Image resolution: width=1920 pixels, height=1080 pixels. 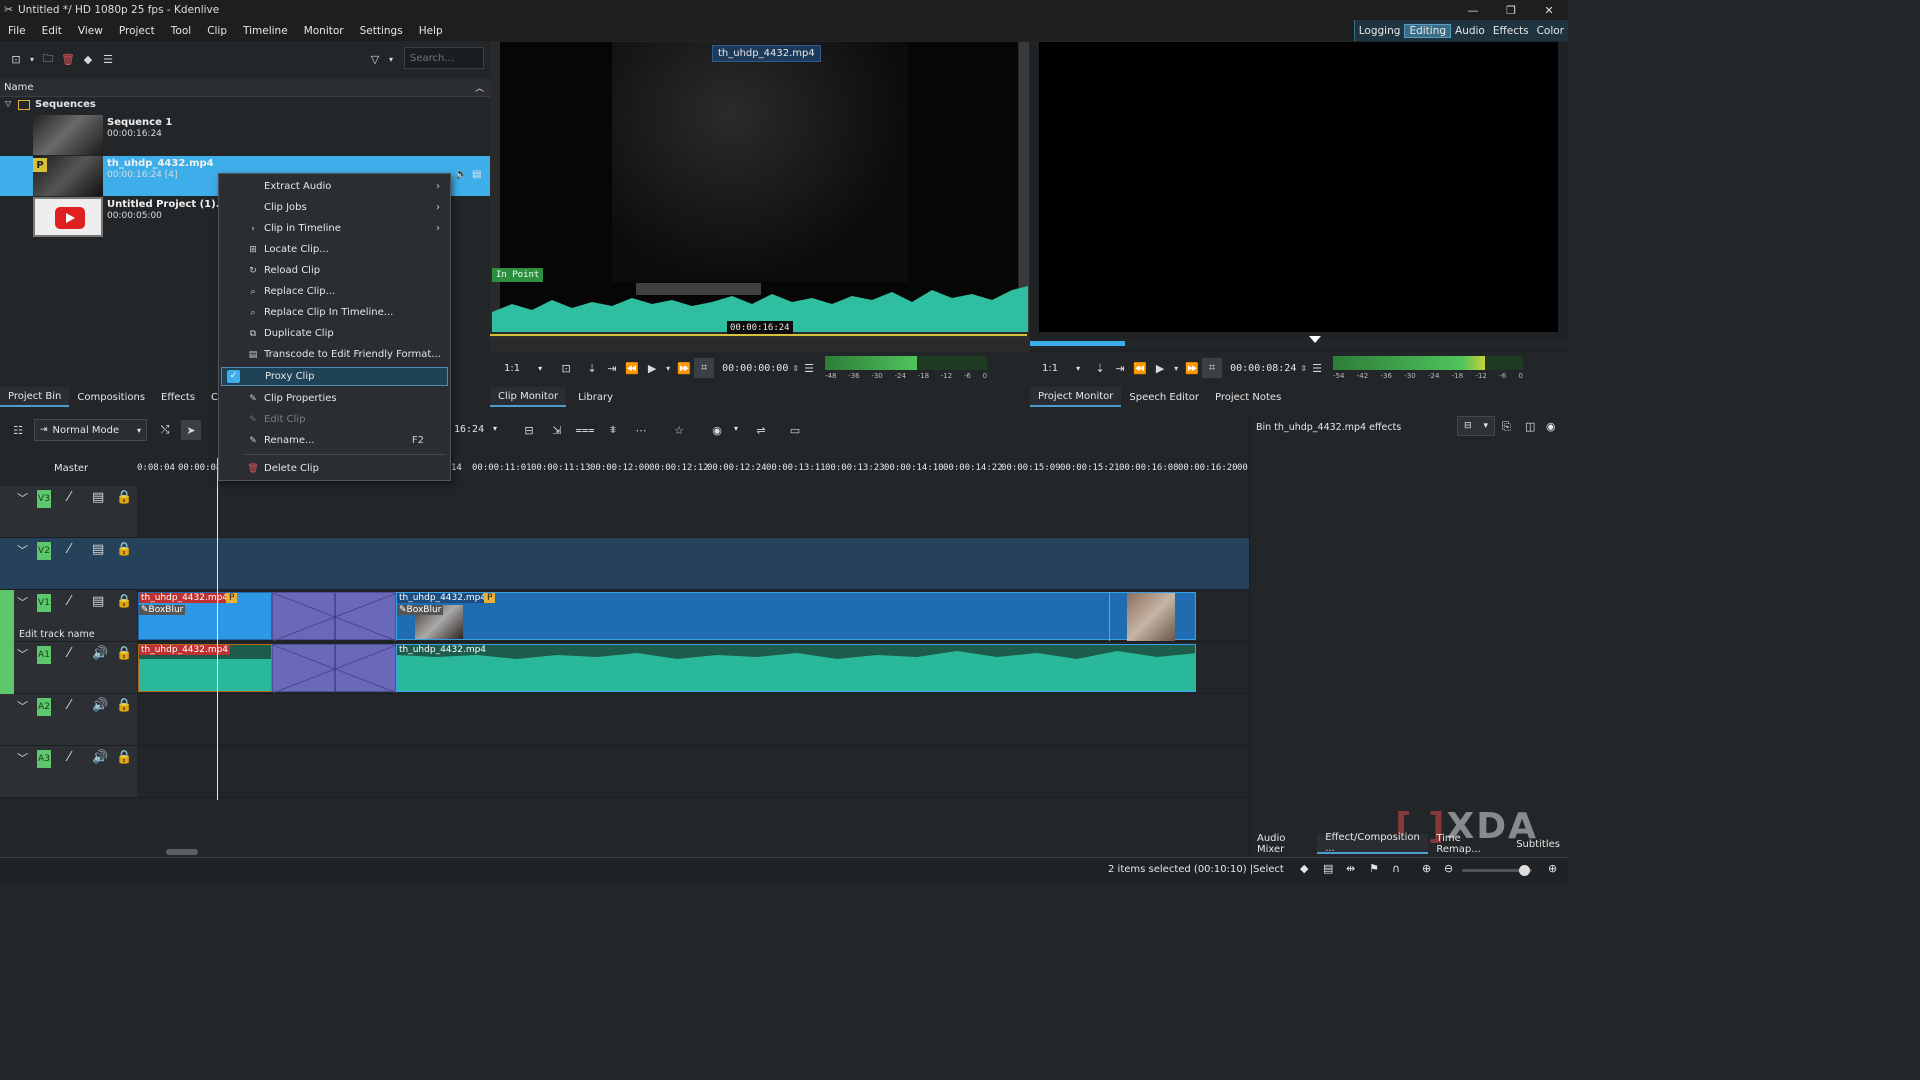 What do you see at coordinates (137, 31) in the screenshot?
I see `menu-project: Project` at bounding box center [137, 31].